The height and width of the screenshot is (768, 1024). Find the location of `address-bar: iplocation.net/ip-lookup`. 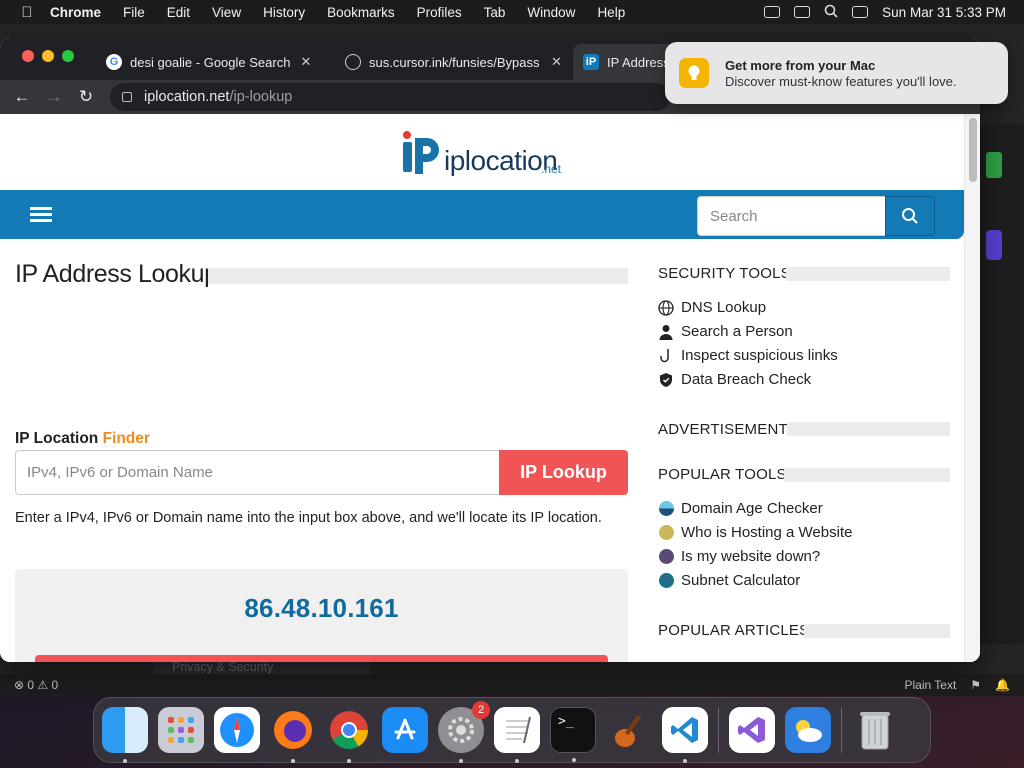

address-bar: iplocation.net/ip-lookup is located at coordinates (390, 97).